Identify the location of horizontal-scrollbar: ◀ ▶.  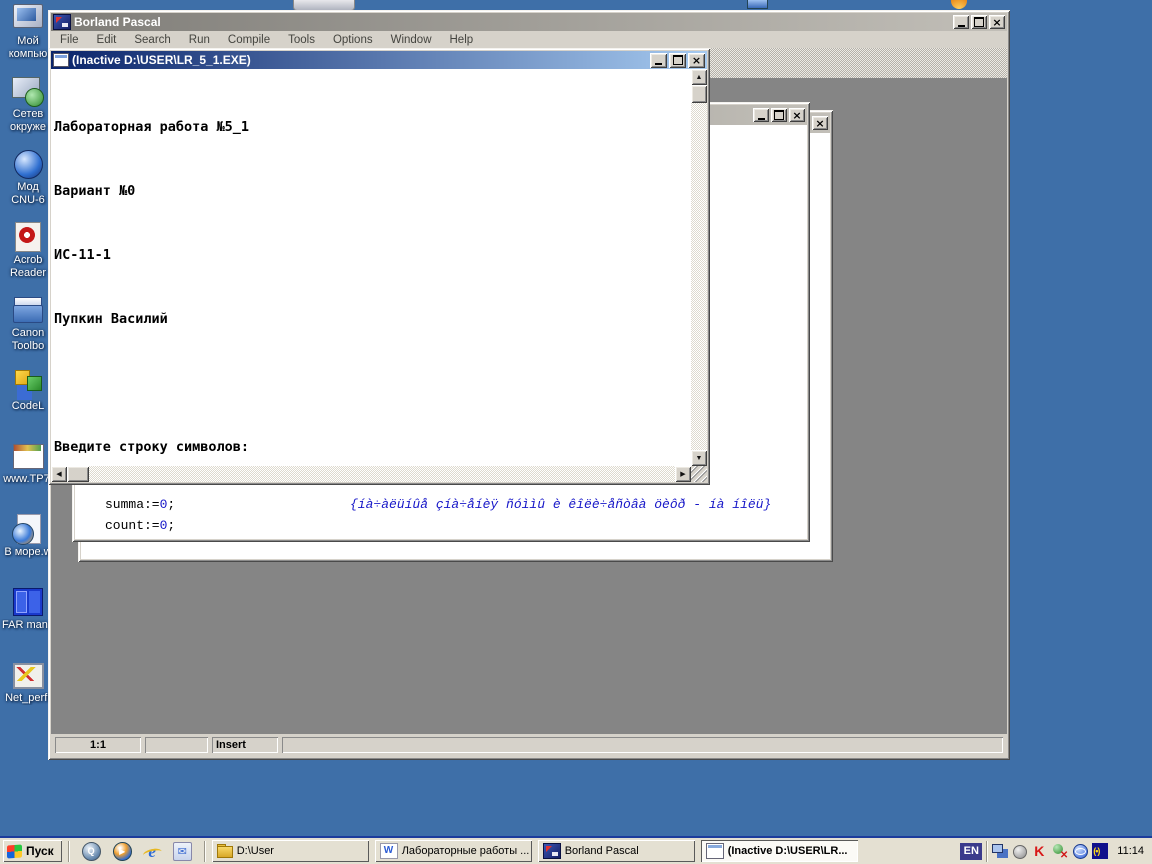
(371, 474).